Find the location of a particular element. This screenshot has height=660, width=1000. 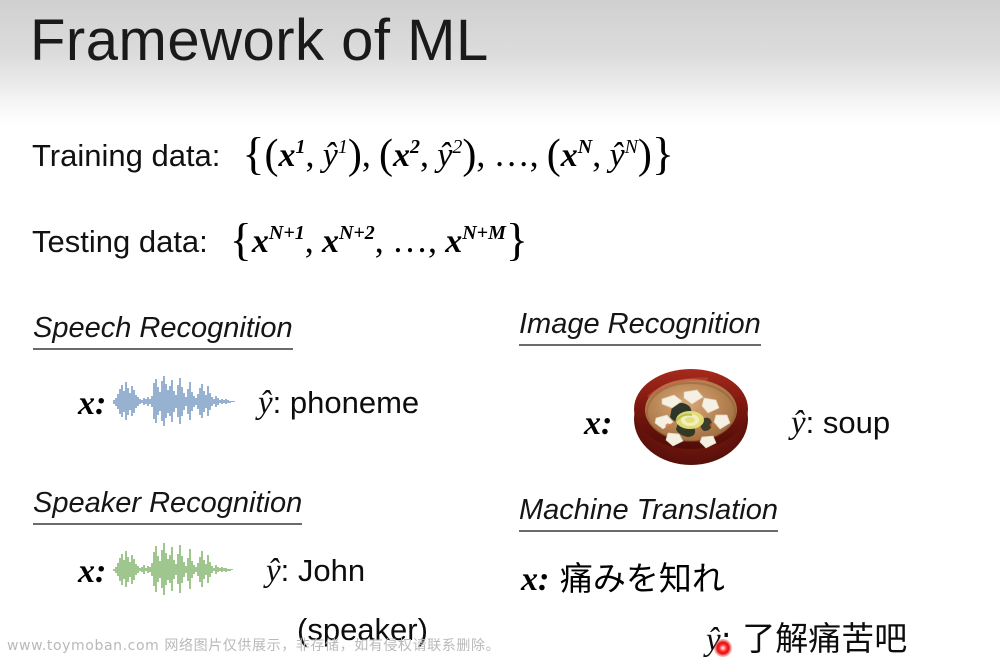

x-symbol-1: x is located at coordinates (287, 155).